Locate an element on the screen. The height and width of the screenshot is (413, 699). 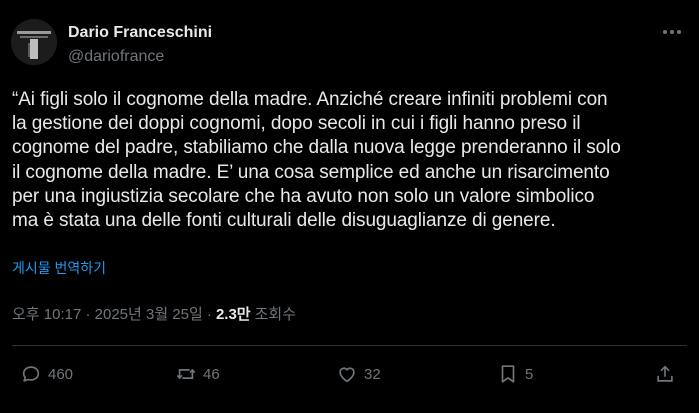
more-options-icon is located at coordinates (672, 32).